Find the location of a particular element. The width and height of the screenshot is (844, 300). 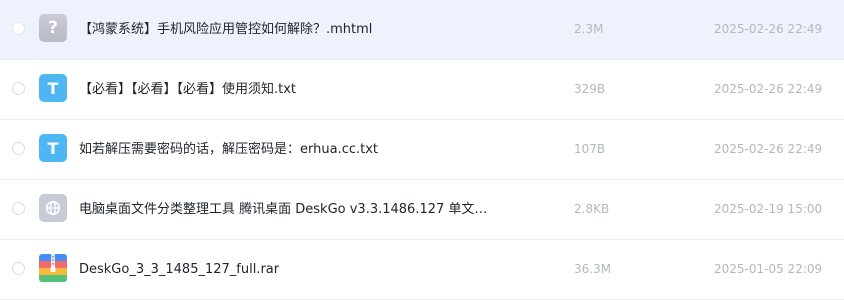

file-size: 2.3M is located at coordinates (589, 29).